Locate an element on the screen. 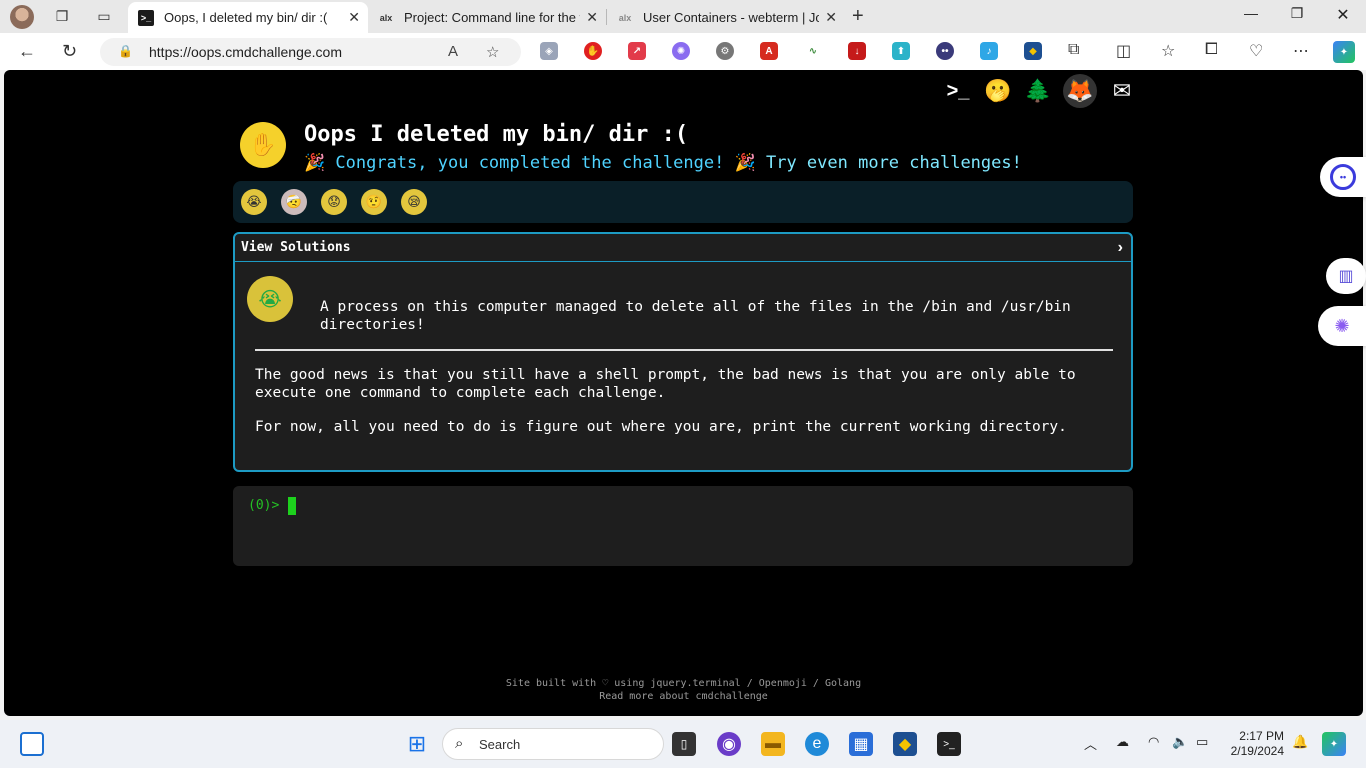  pdf-extension-icon: A is located at coordinates (769, 51).